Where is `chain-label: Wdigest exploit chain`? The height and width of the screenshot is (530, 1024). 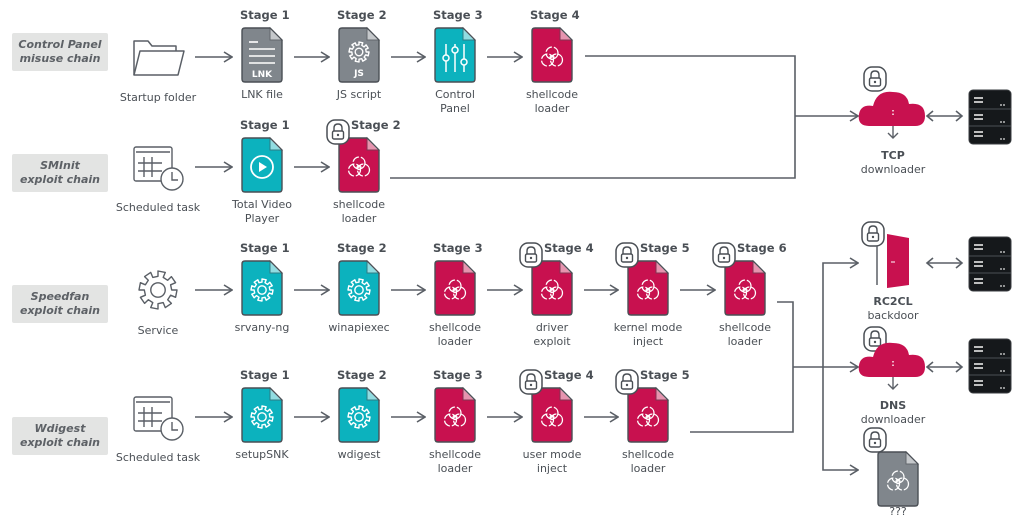
chain-label: Wdigest exploit chain is located at coordinates (60, 436).